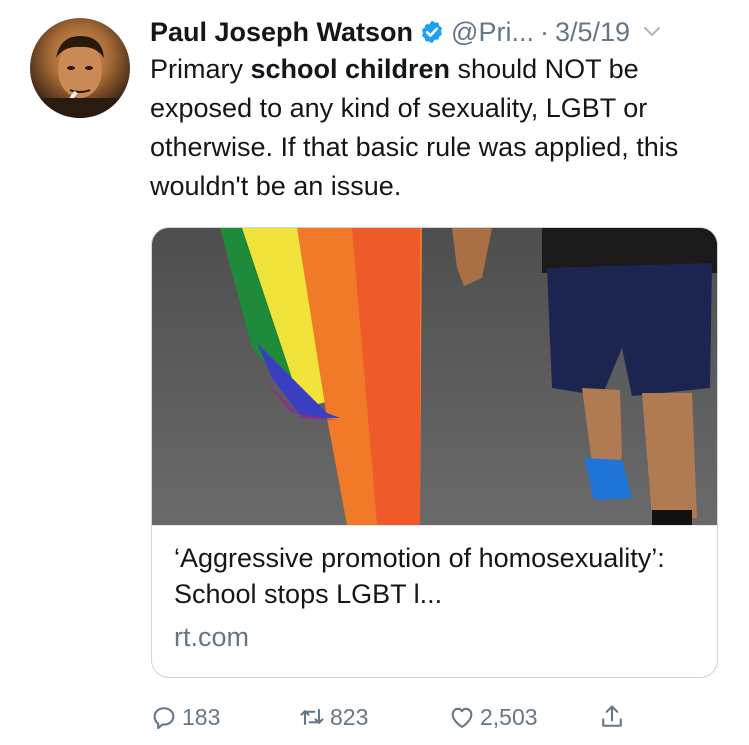 This screenshot has width=749, height=745. I want to click on share-icon, so click(612, 716).